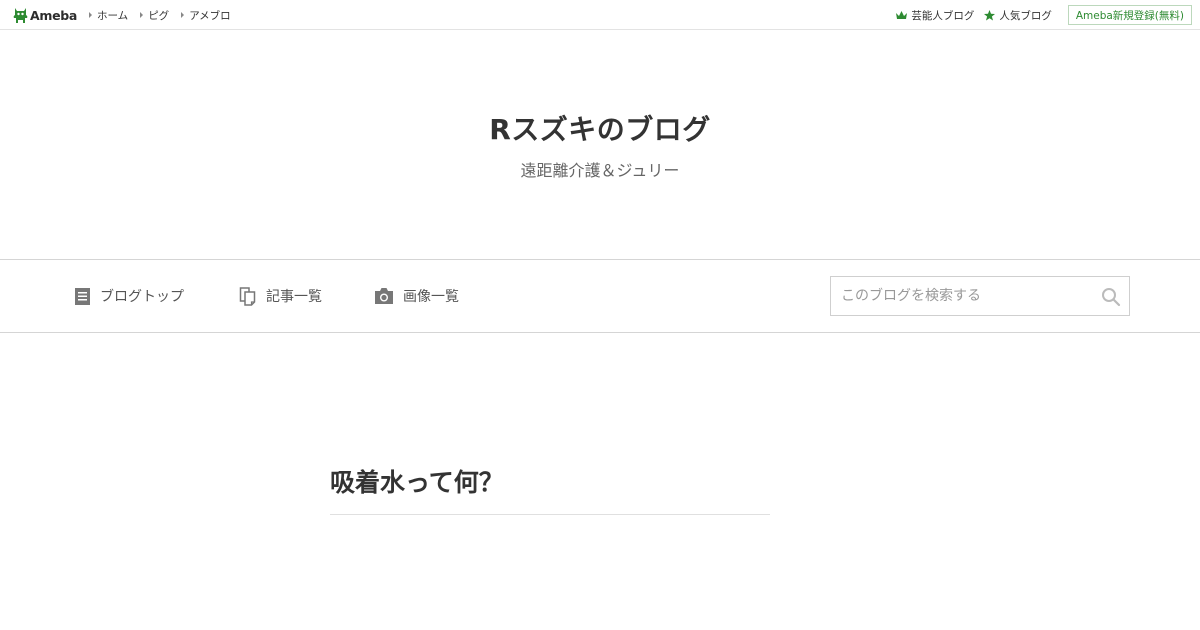 This screenshot has width=1200, height=630. I want to click on celebrity-blog-link: 芸能人ブログ, so click(935, 15).